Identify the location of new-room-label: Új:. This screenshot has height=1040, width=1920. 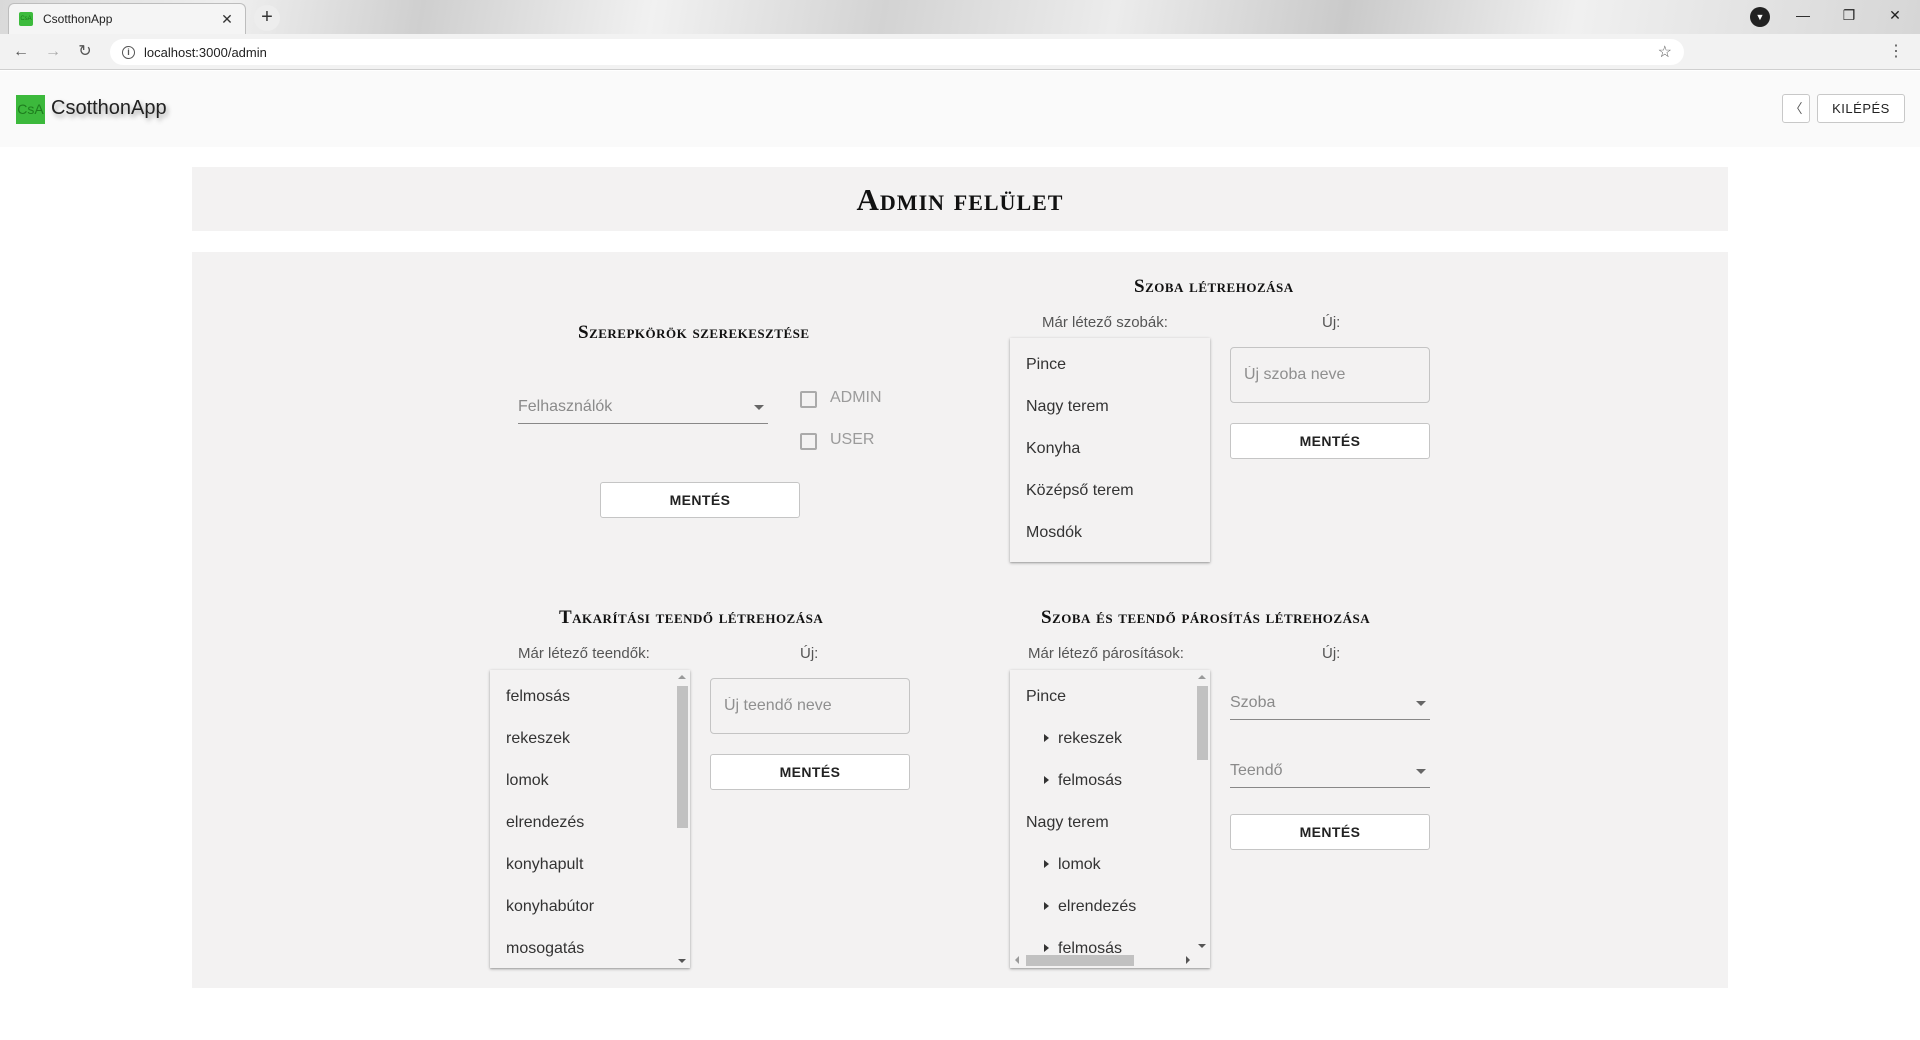
(1331, 322).